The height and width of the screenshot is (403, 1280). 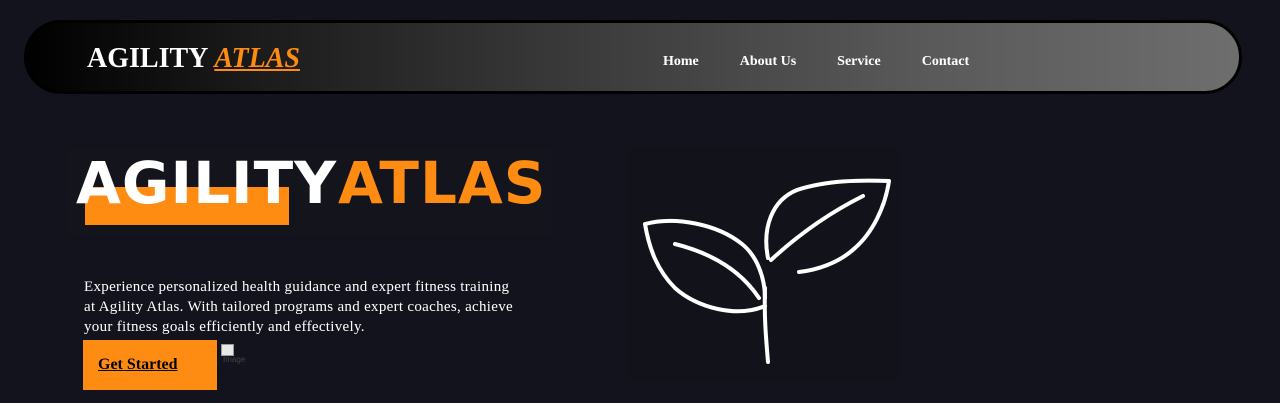 I want to click on hero-logo-word-atlas: ATLAS, so click(x=442, y=183).